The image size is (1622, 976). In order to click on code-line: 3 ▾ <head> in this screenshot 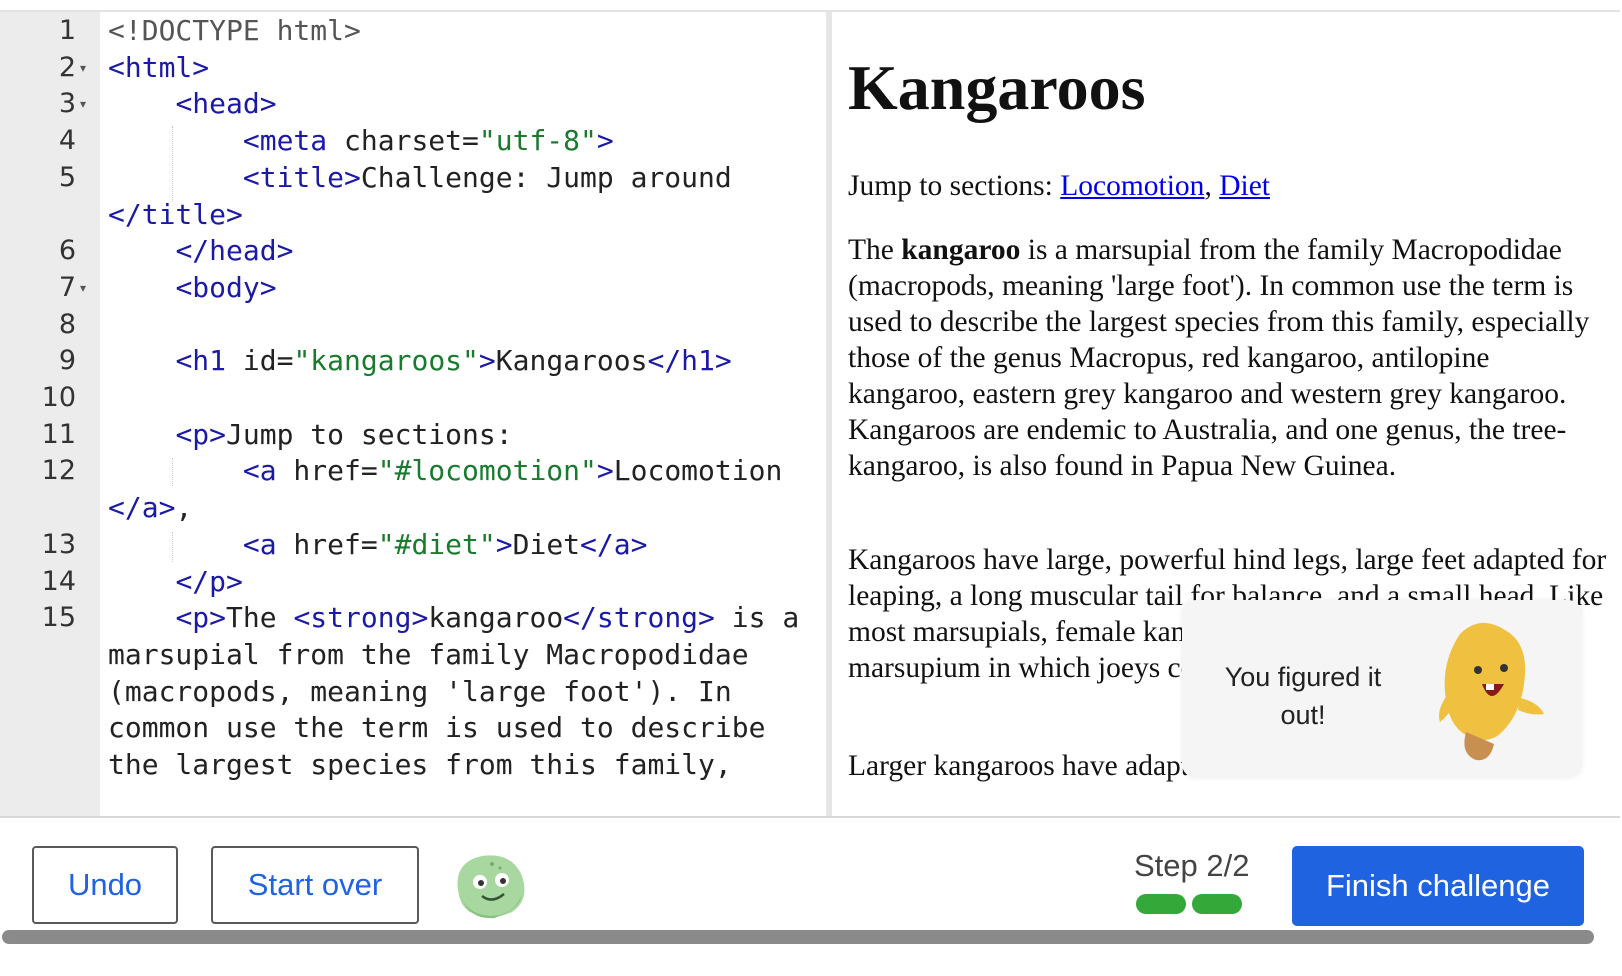, I will do `click(413, 104)`.